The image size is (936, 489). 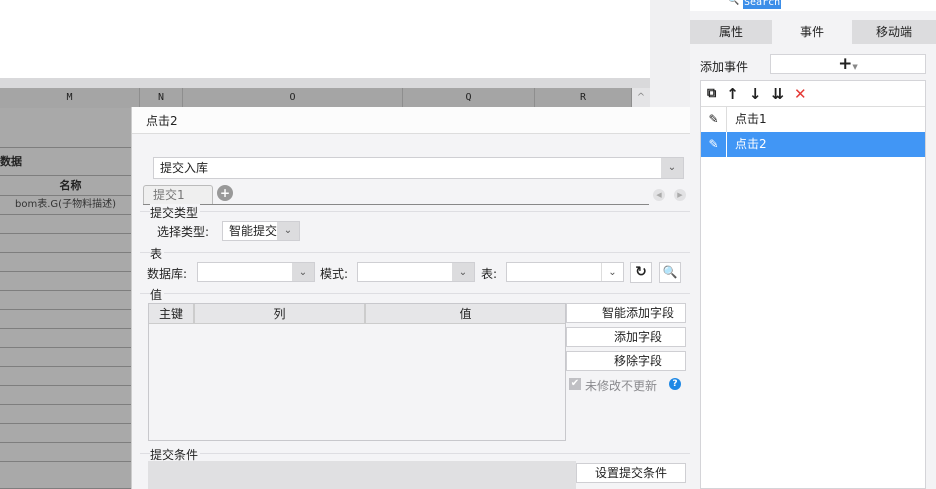 I want to click on add-field-button: 添加字段, so click(x=626, y=337).